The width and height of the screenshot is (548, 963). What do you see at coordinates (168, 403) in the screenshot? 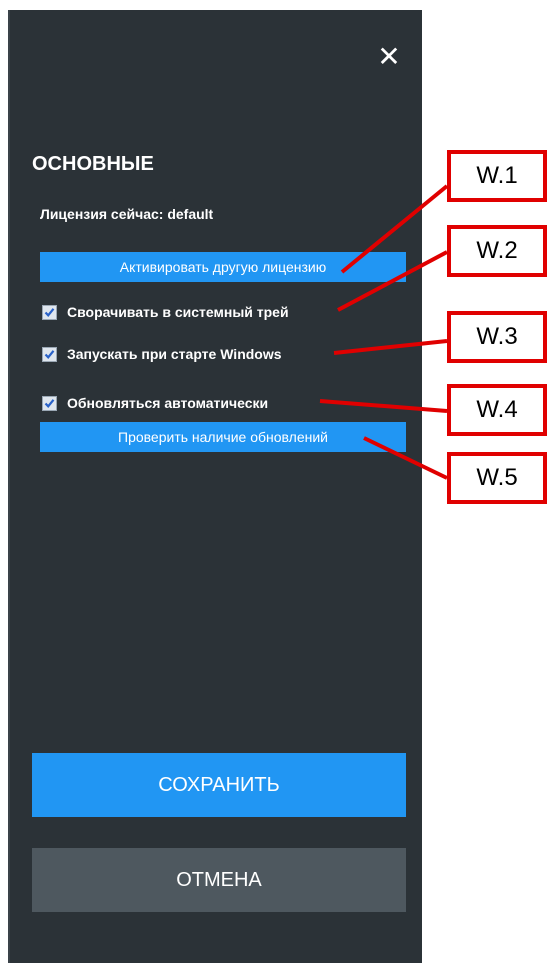
I see `option-label: Обновляться автоматически` at bounding box center [168, 403].